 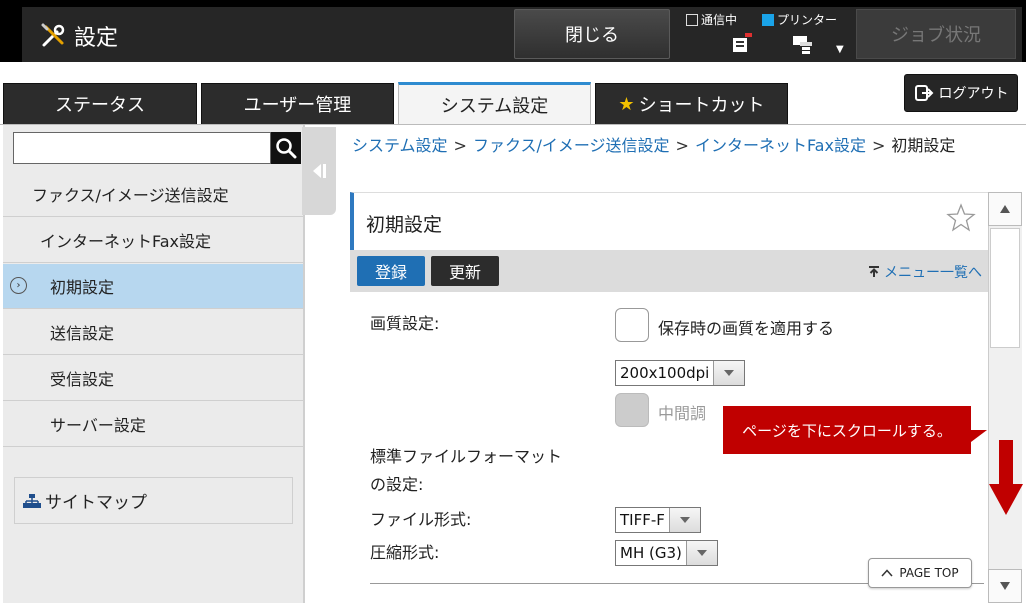 I want to click on breadcrumb-fax-image-send: ファクス/イメージ送信設定, so click(x=571, y=145).